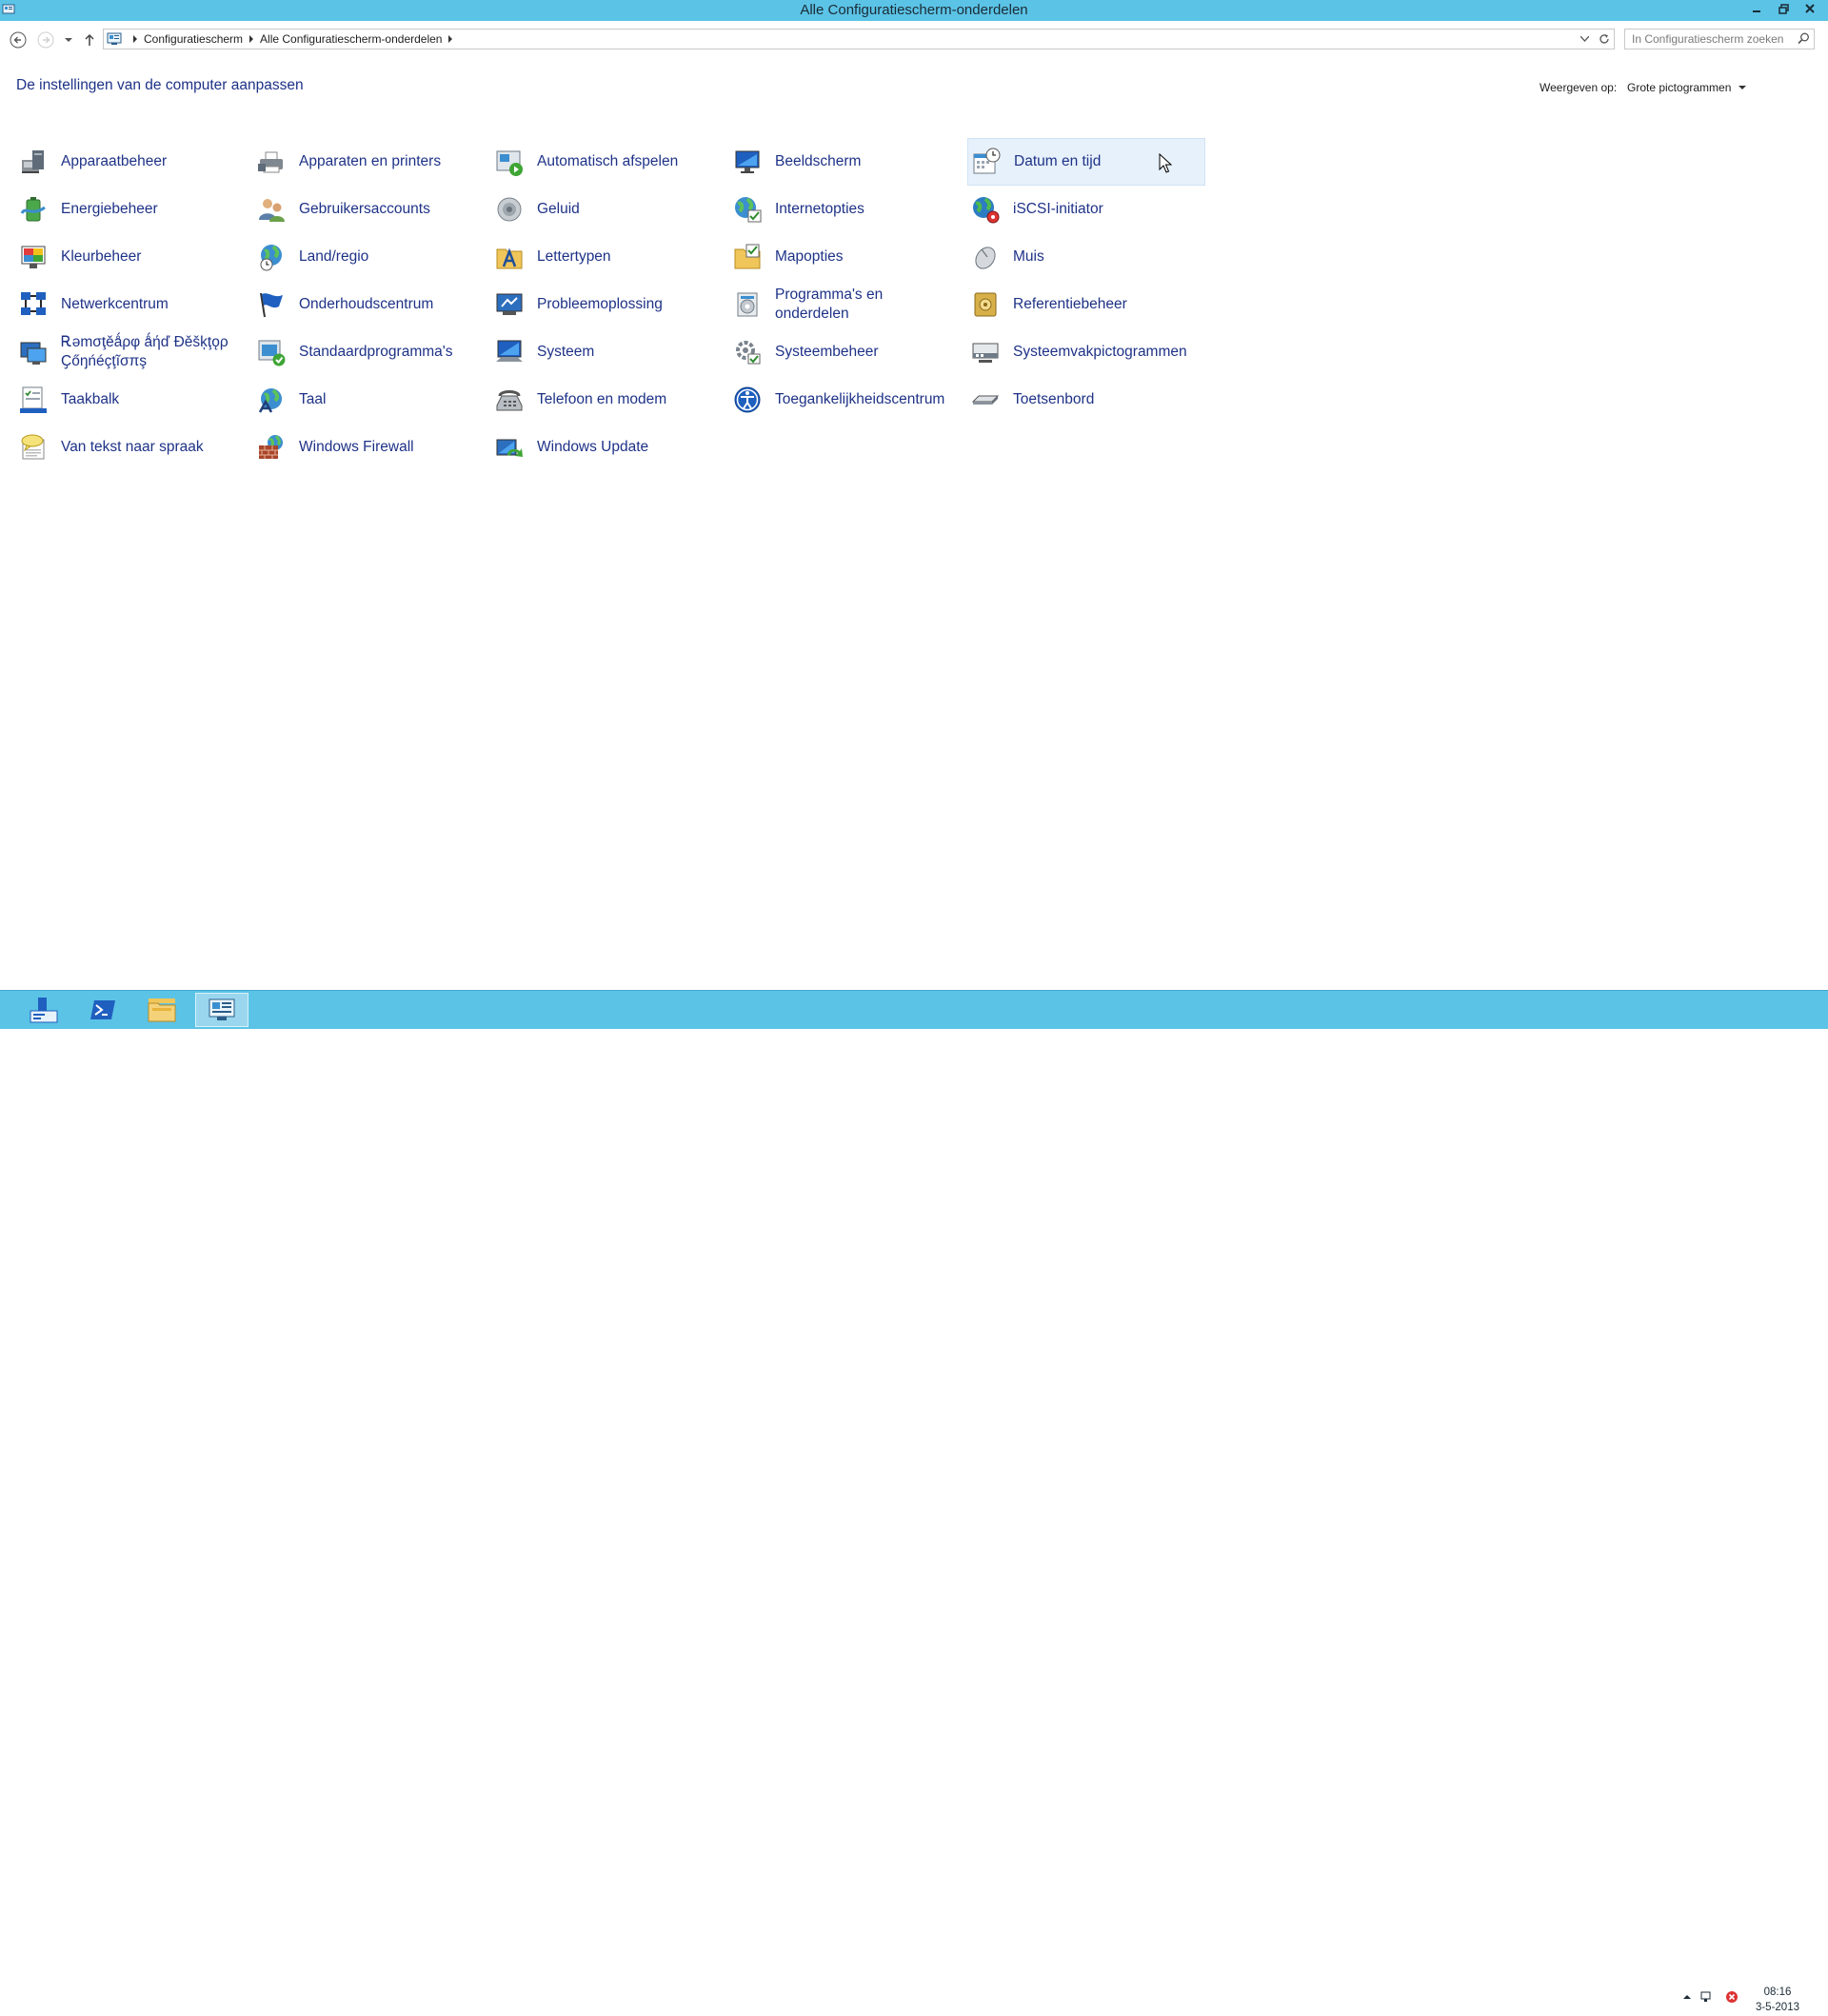 Image resolution: width=1828 pixels, height=2016 pixels. Describe the element at coordinates (372, 304) in the screenshot. I see `item-onderhoudscentrum: Onderhoudscentrum` at that location.